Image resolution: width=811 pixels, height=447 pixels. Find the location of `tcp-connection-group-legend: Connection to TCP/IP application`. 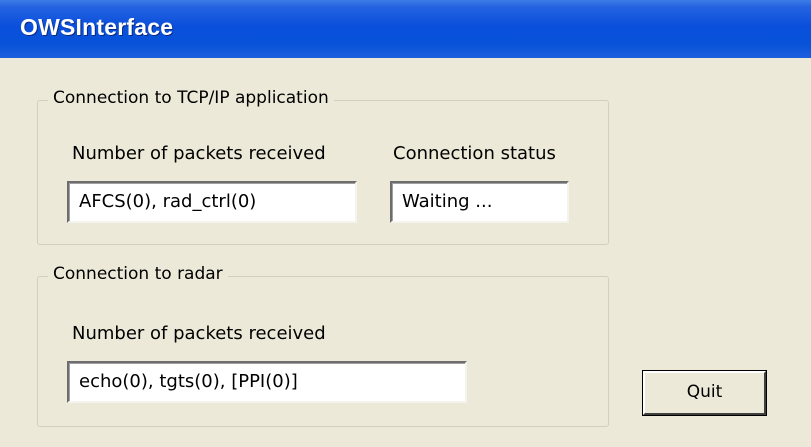

tcp-connection-group-legend: Connection to TCP/IP application is located at coordinates (191, 98).